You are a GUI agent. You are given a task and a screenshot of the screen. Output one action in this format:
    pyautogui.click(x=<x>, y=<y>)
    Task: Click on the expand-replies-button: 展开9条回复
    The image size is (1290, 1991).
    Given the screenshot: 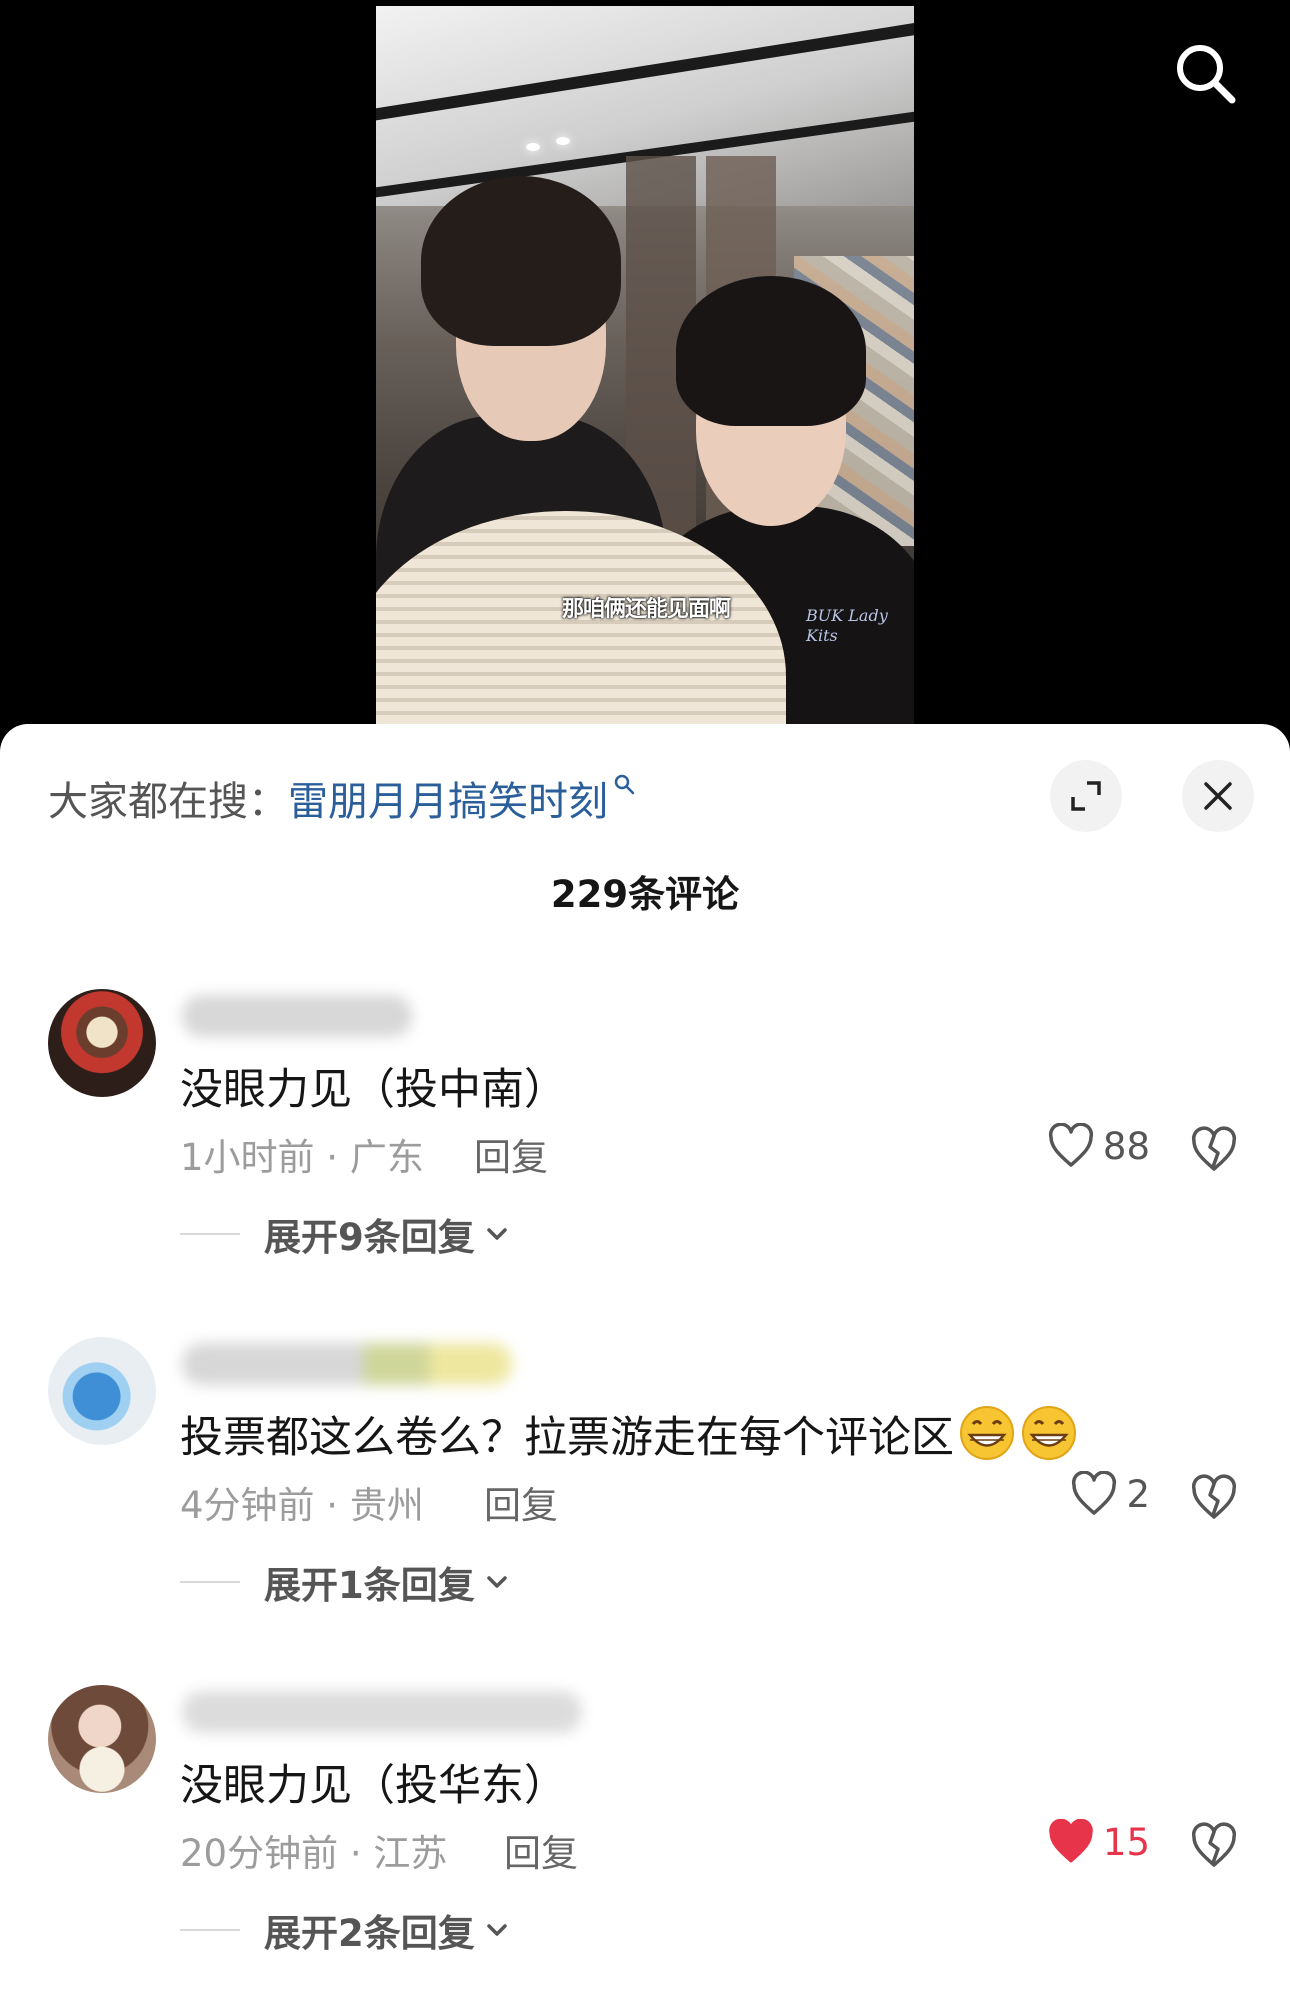 What is the action you would take?
    pyautogui.click(x=345, y=1234)
    